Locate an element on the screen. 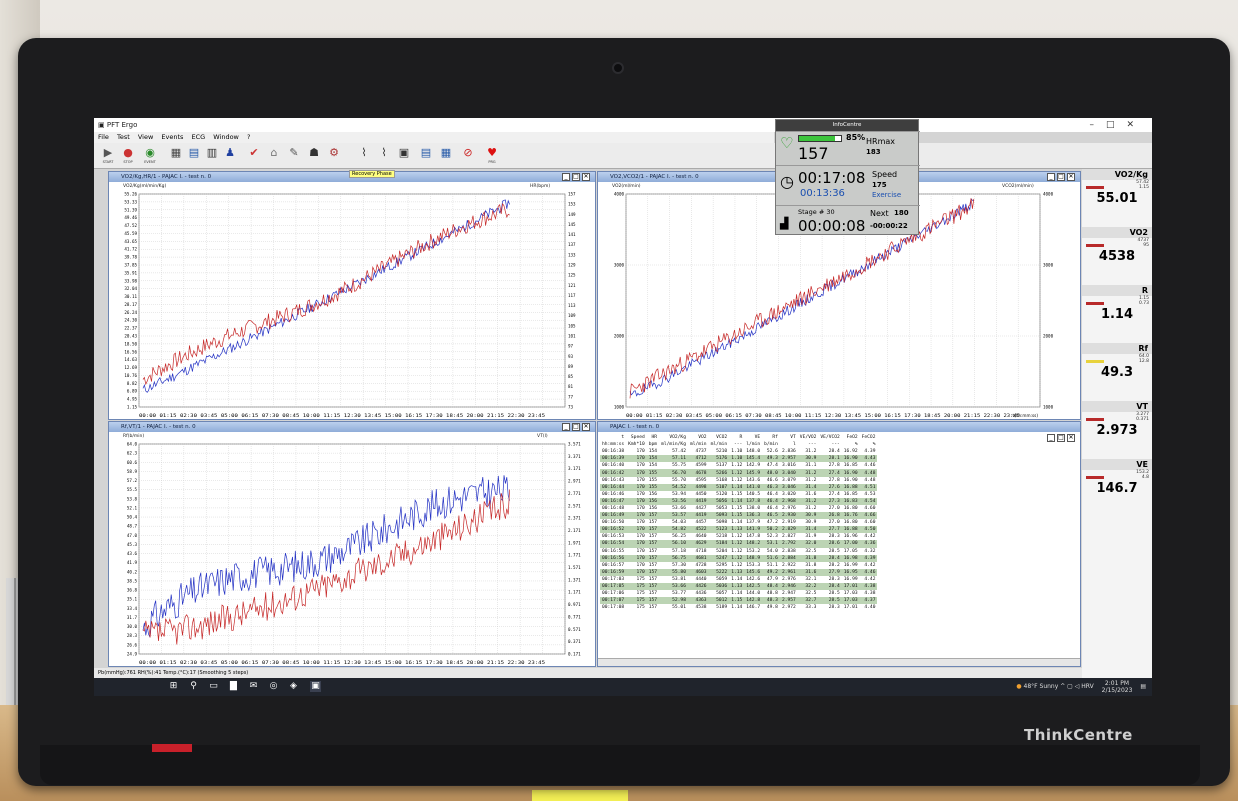  prg-button: ♥ PRG is located at coordinates (492, 155).